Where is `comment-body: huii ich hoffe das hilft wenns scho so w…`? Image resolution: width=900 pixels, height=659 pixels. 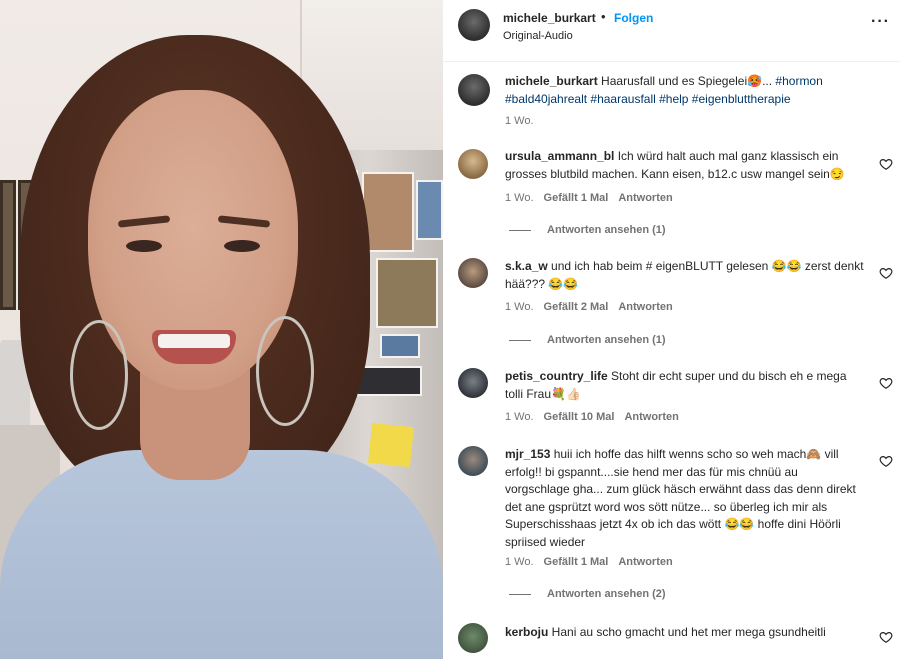 comment-body: huii ich hoffe das hilft wenns scho so w… is located at coordinates (680, 498).